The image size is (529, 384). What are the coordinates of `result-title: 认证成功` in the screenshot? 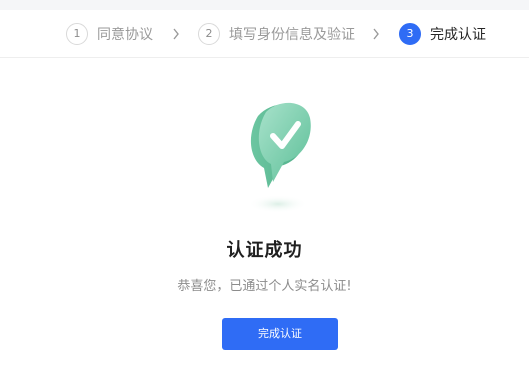 It's located at (264, 250).